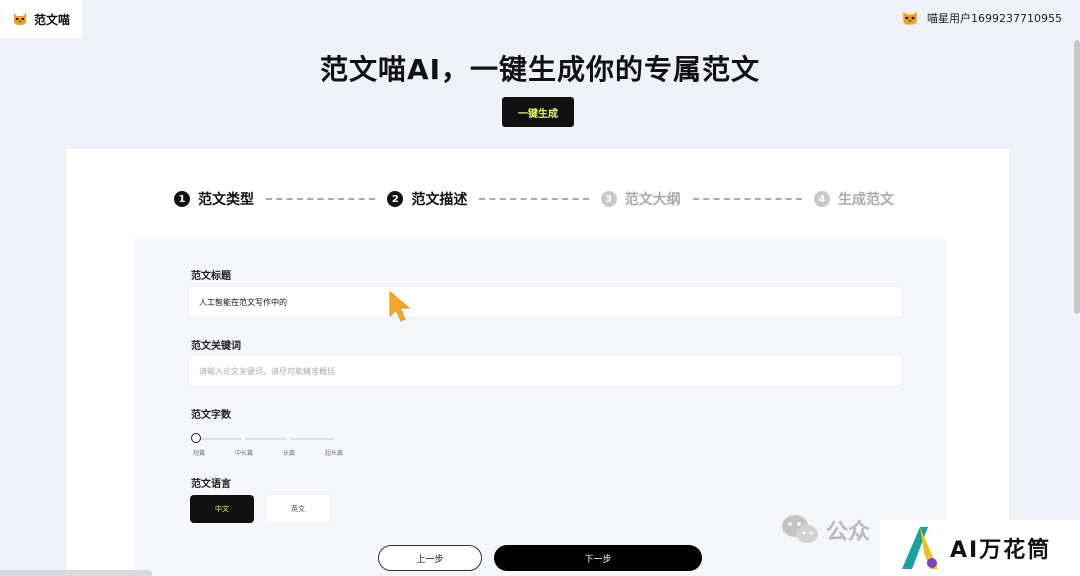 The image size is (1080, 576). I want to click on step-number: 3, so click(608, 199).